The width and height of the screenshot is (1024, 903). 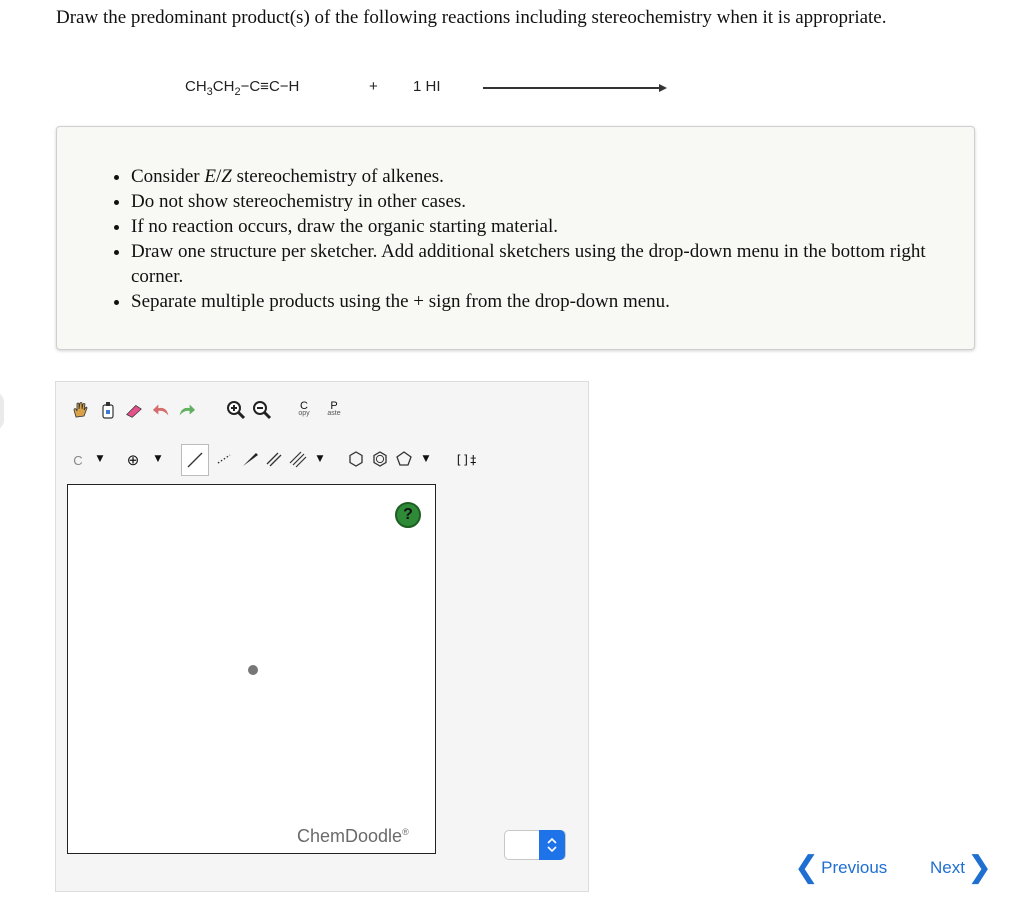 I want to click on hand-pan-icon, so click(x=80, y=410).